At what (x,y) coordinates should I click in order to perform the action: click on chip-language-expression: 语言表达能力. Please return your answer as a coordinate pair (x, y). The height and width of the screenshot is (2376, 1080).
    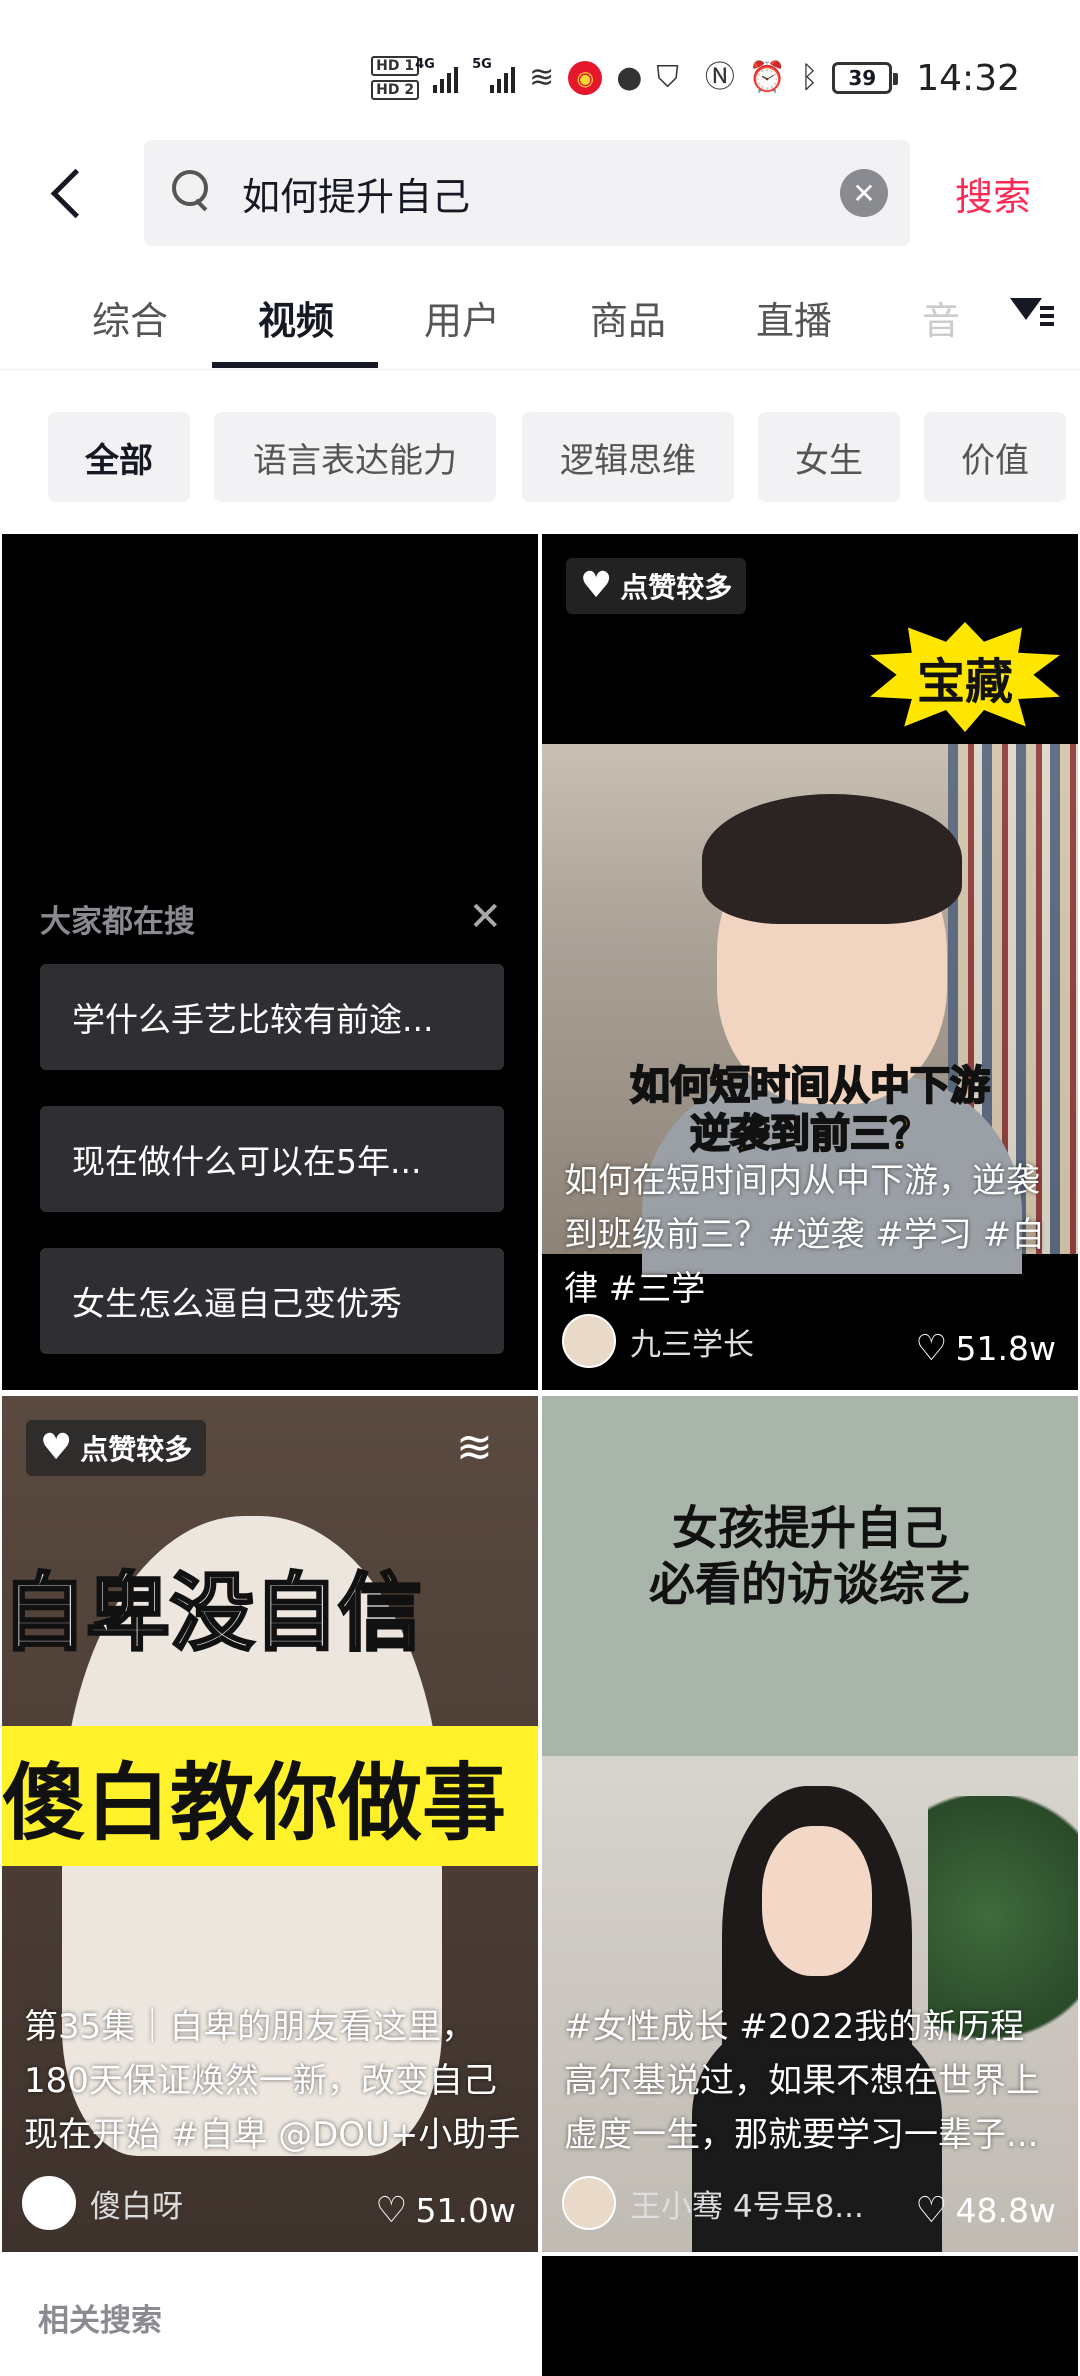
    Looking at the image, I should click on (355, 457).